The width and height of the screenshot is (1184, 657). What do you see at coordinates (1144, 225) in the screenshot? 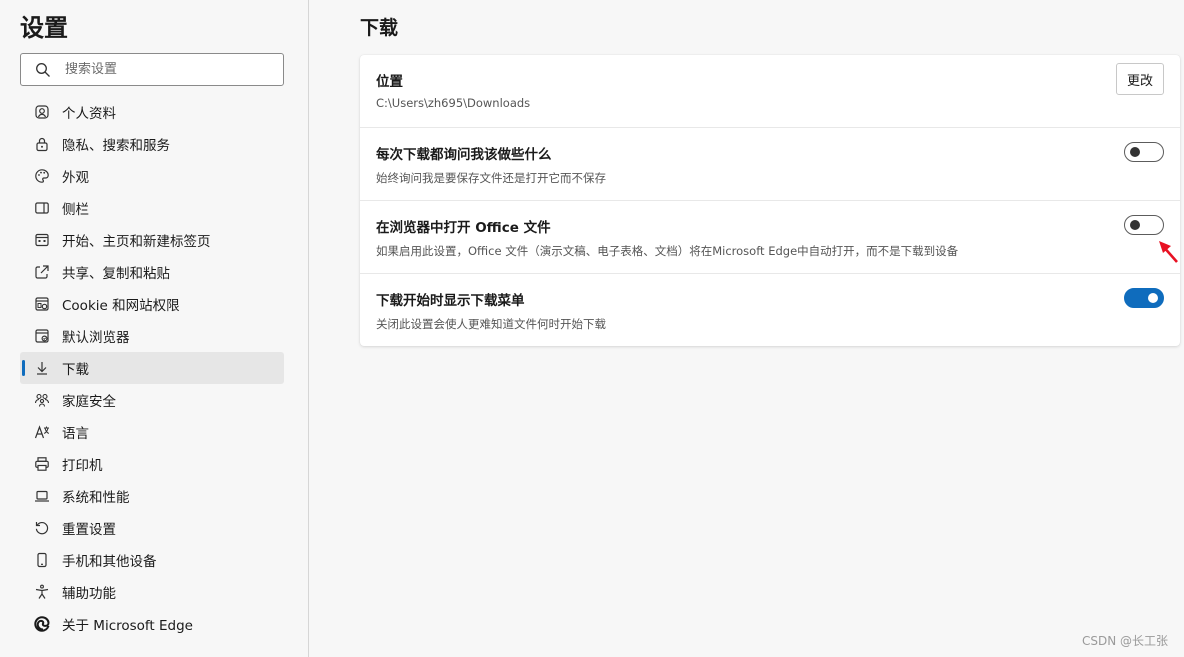
I see `open-office-files-toggle` at bounding box center [1144, 225].